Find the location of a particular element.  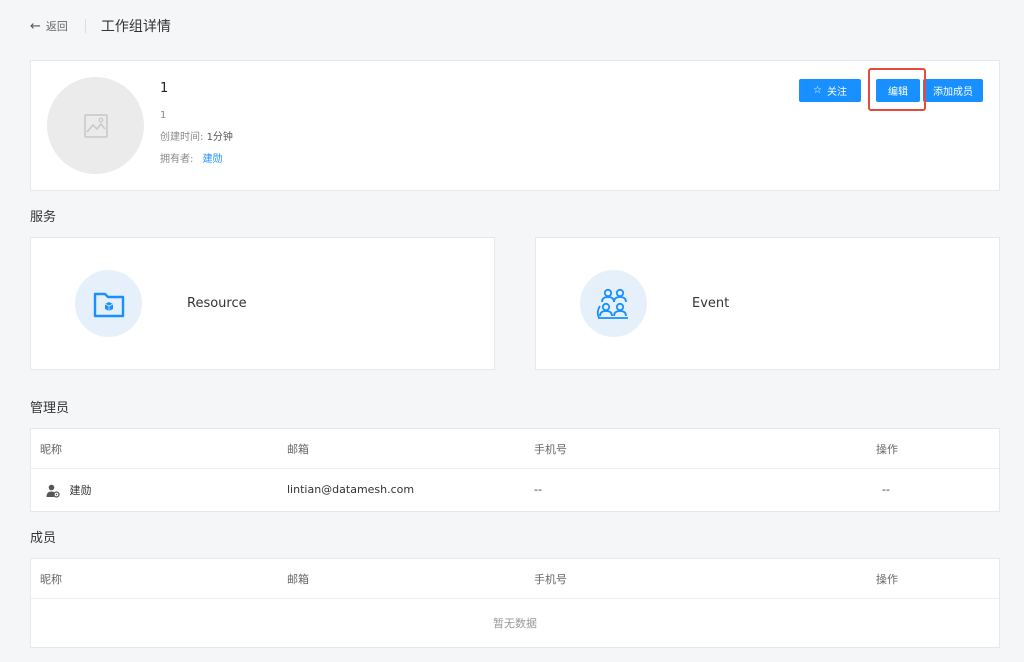

add-member-button: 添加成员 is located at coordinates (953, 90).